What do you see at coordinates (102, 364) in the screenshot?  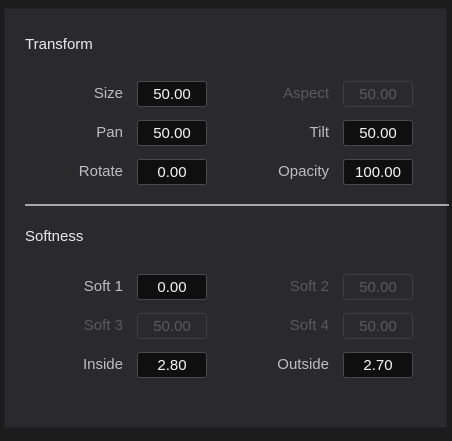 I see `inside-label: Inside` at bounding box center [102, 364].